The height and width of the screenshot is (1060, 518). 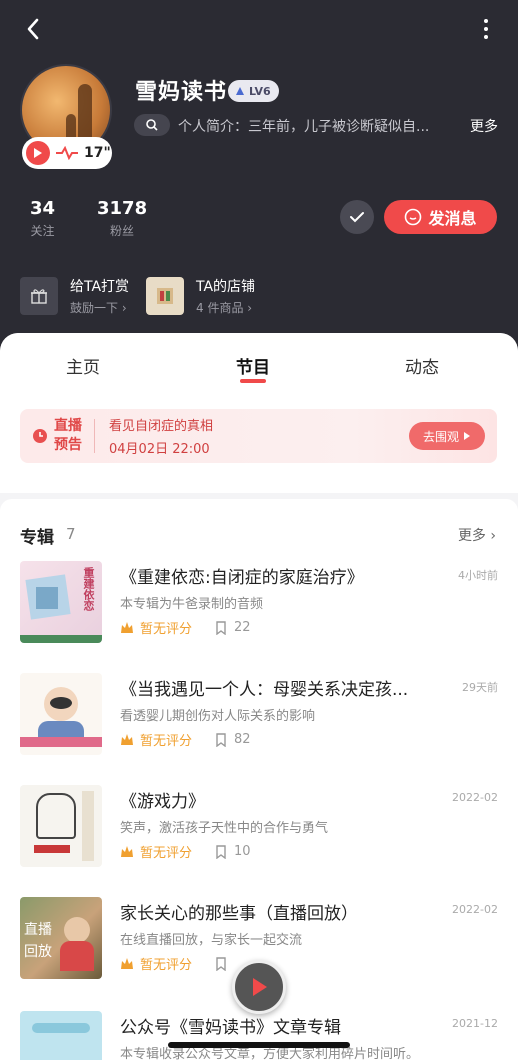 I want to click on followers-stat: 3178 粉丝, so click(x=122, y=218).